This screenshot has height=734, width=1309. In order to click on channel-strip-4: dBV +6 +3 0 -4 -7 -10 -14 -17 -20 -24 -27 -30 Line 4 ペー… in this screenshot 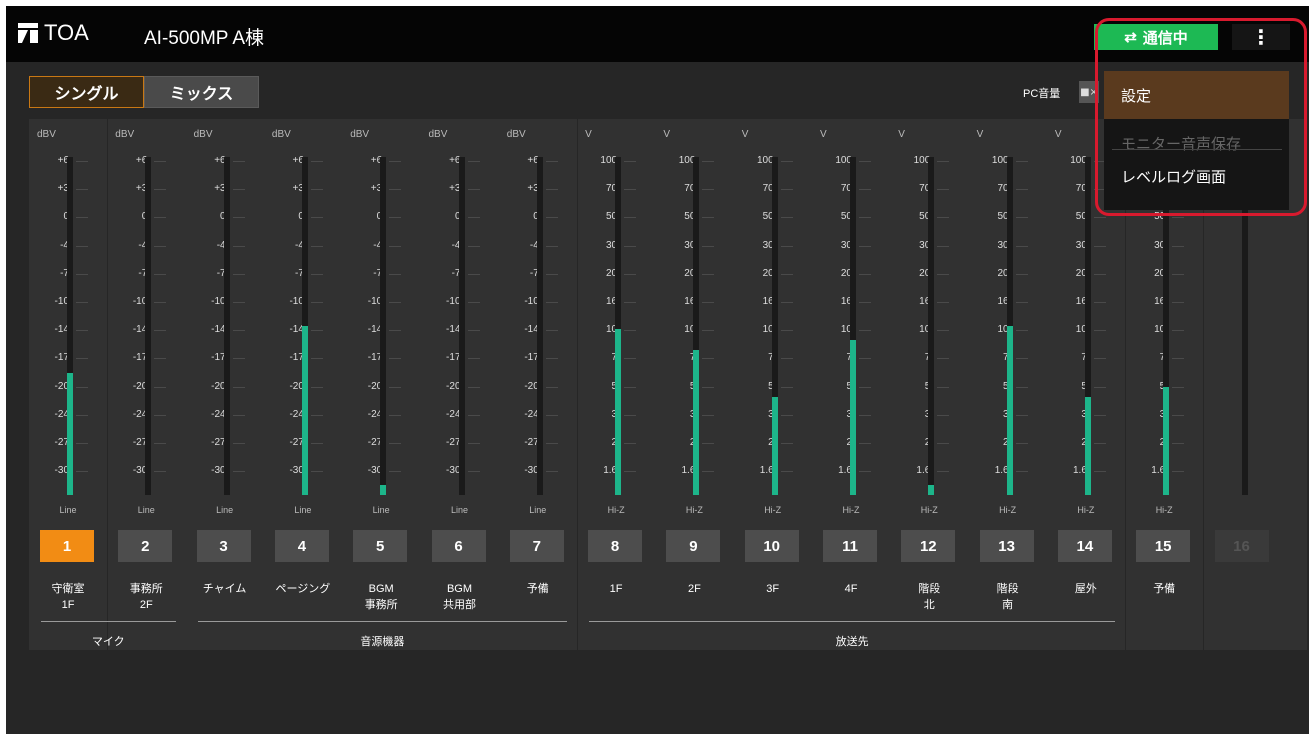, I will do `click(303, 384)`.